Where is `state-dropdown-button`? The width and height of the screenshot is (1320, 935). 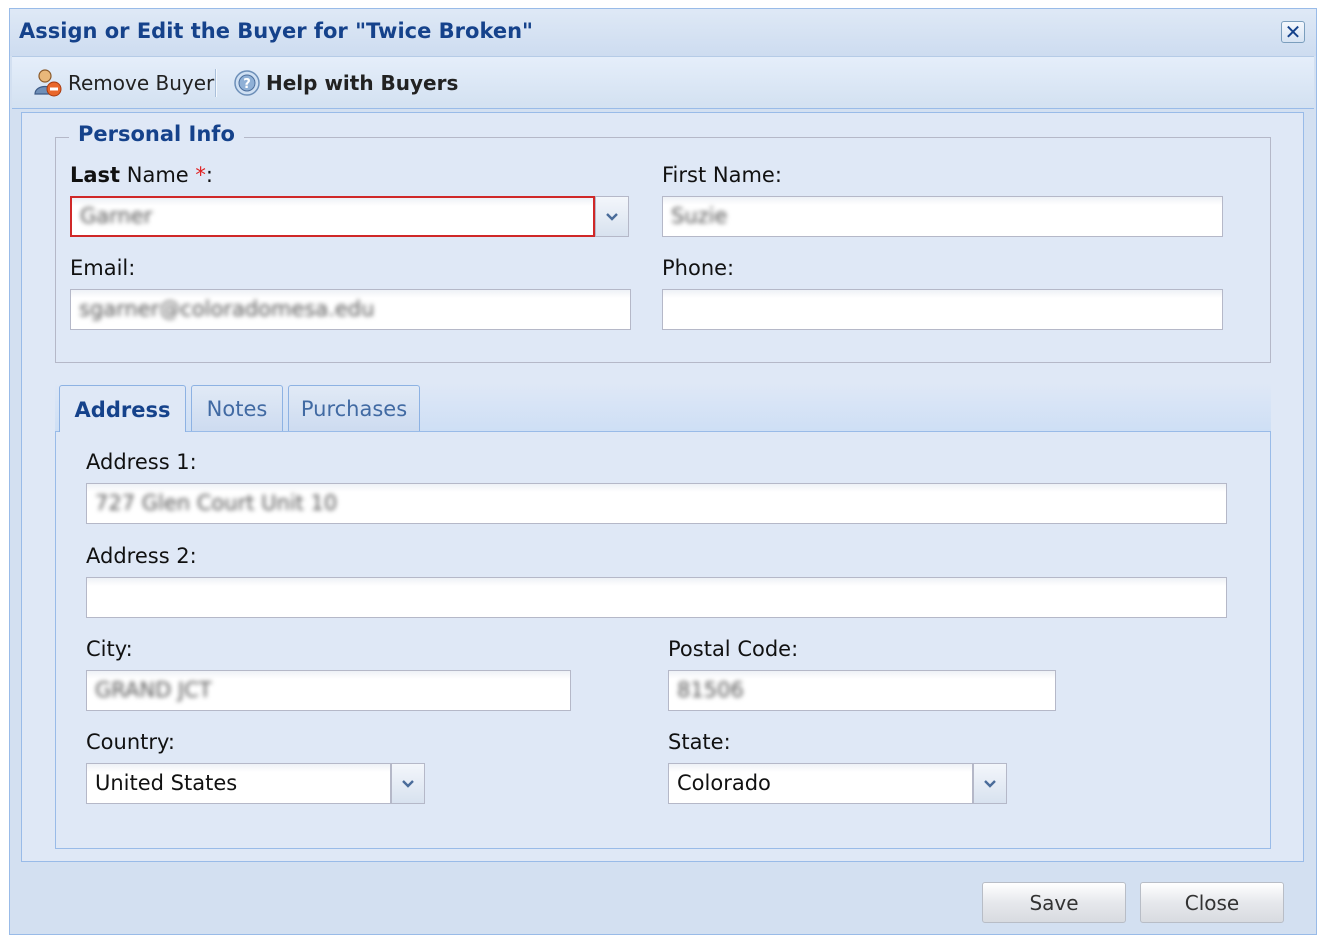
state-dropdown-button is located at coordinates (990, 783).